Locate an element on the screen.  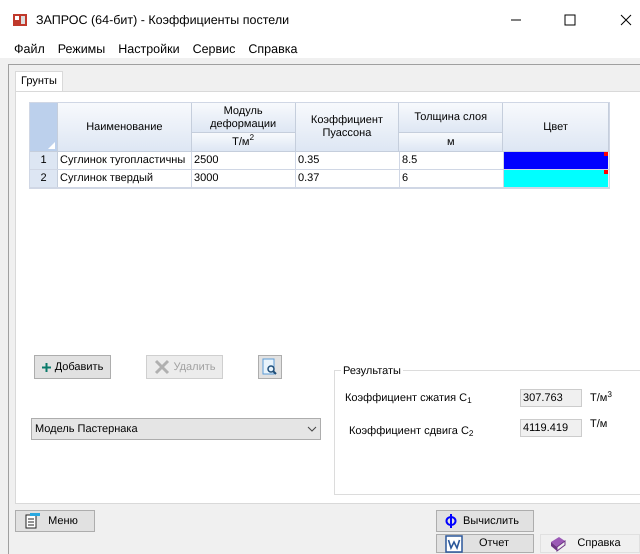
result-label: Коэффициент сжатия C$_{1}$ is located at coordinates (409, 398).